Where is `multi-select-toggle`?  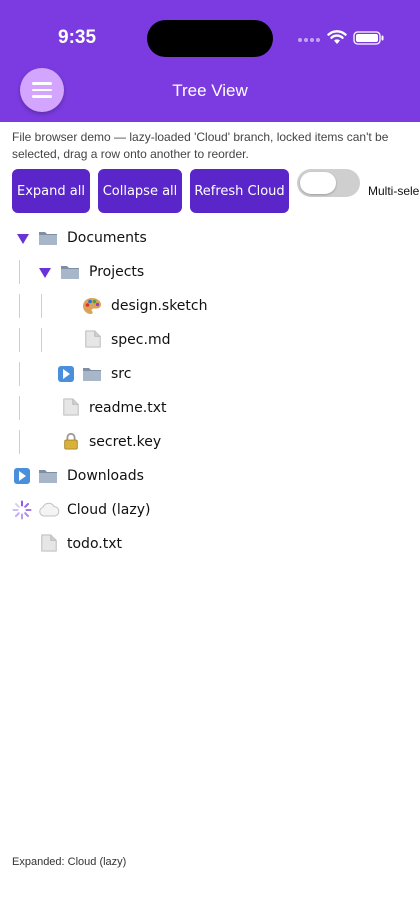 multi-select-toggle is located at coordinates (328, 183).